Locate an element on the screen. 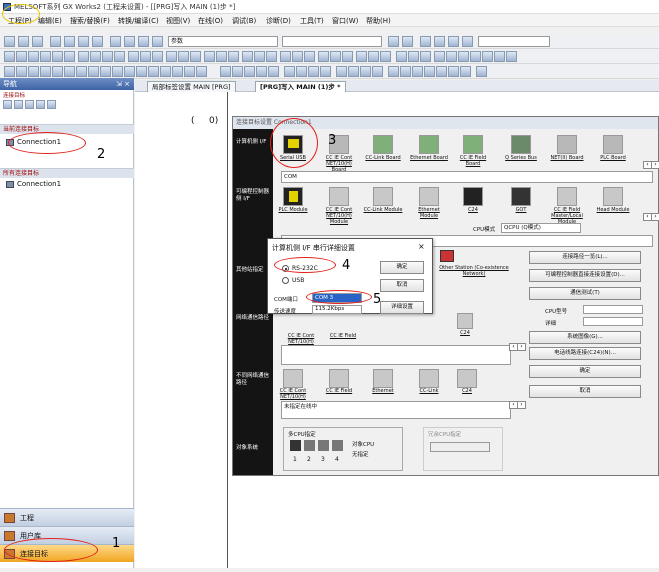 This screenshot has height=572, width=659. plc-board-icon is located at coordinates (613, 144).